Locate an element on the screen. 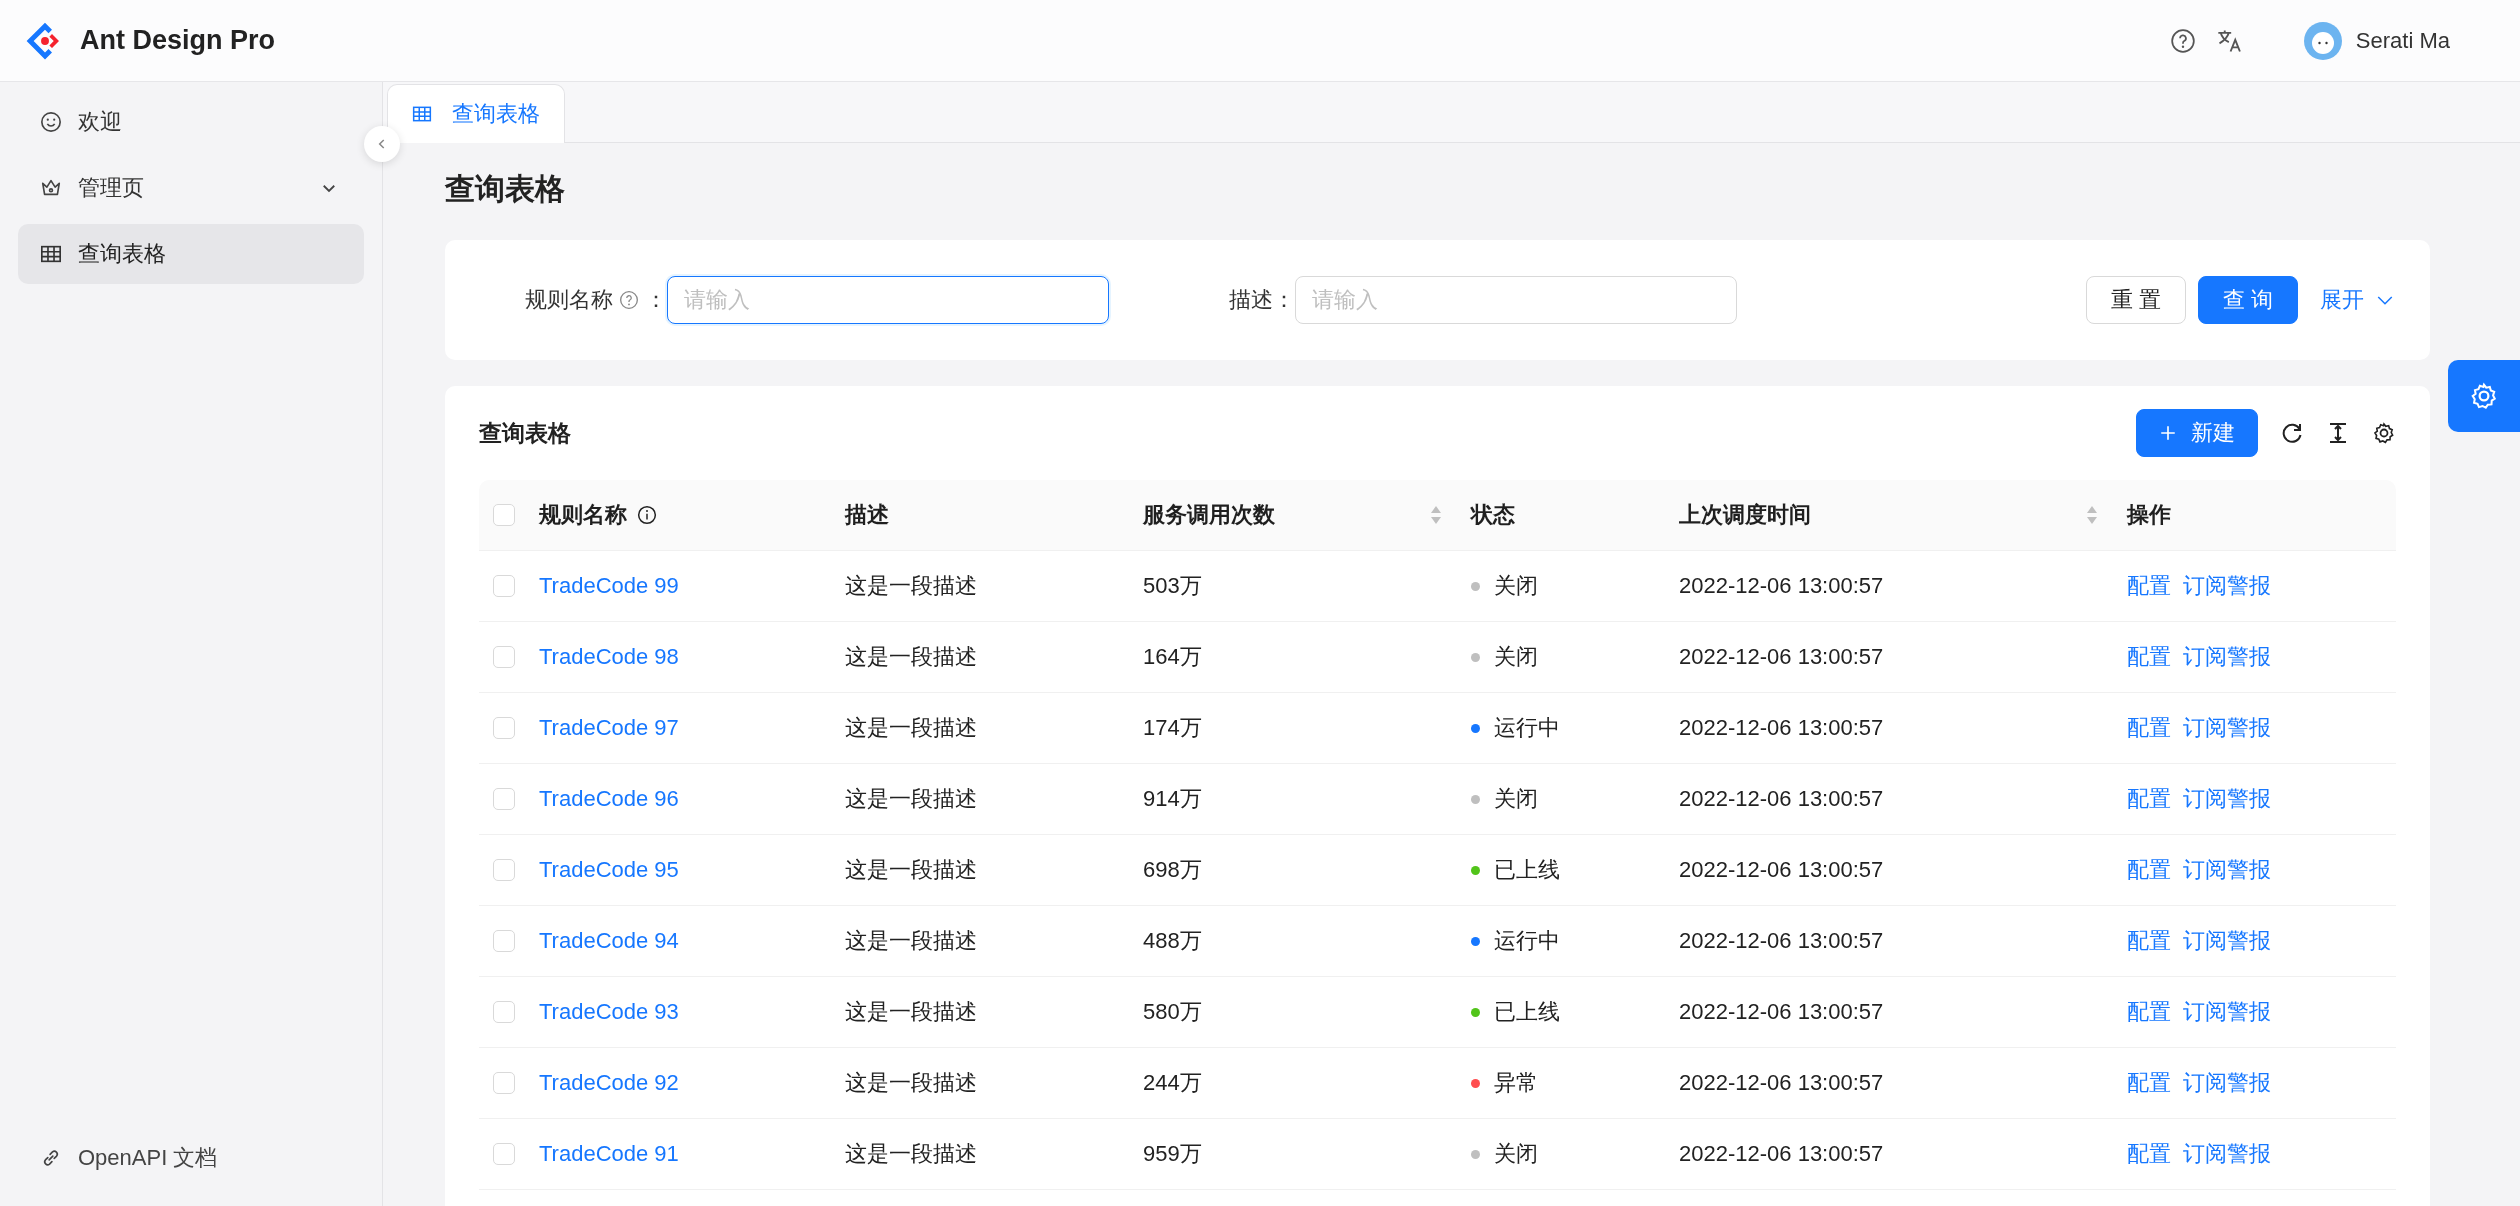 The height and width of the screenshot is (1206, 2520). menu-item: 欢迎 is located at coordinates (191, 122).